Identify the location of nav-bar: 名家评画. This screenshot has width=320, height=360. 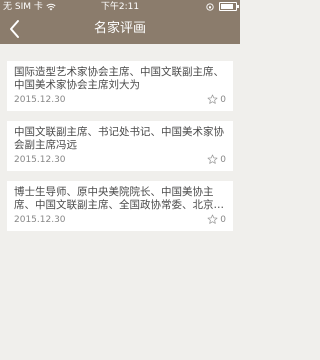
(120, 29).